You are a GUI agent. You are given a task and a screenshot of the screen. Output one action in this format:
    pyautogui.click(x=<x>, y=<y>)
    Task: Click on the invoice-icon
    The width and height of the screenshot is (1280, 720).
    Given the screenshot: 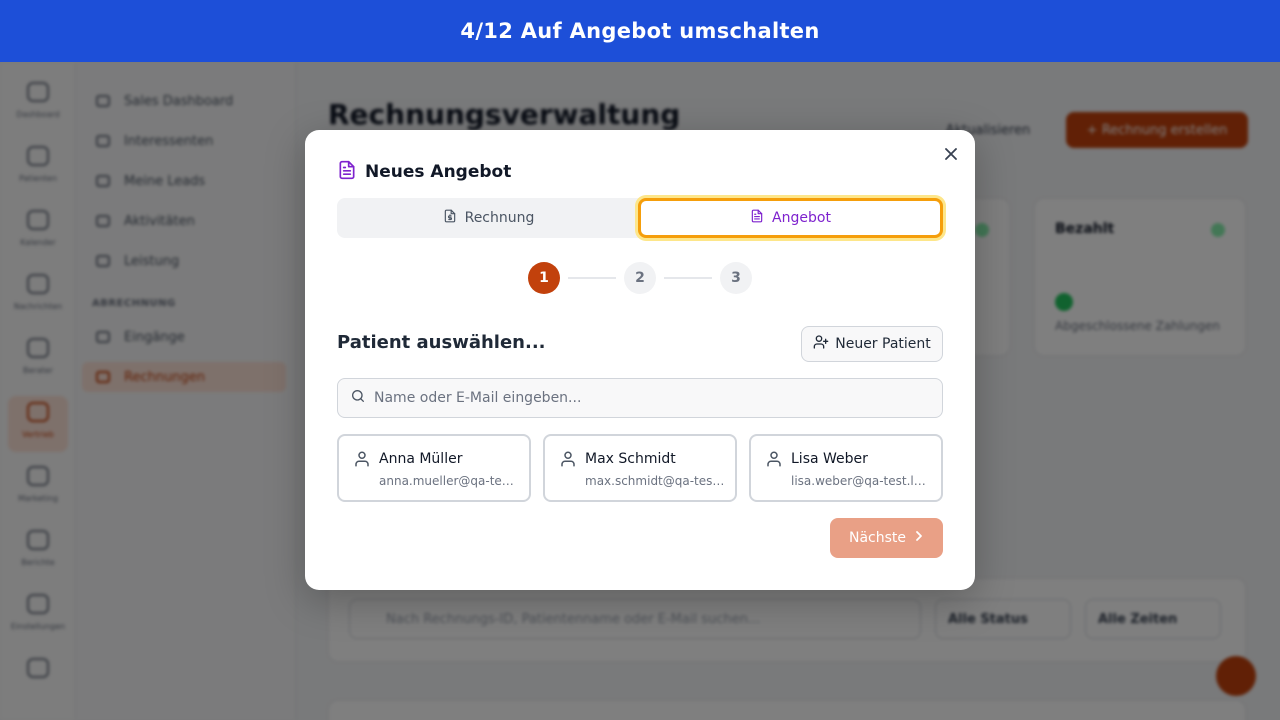 What is the action you would take?
    pyautogui.click(x=454, y=218)
    